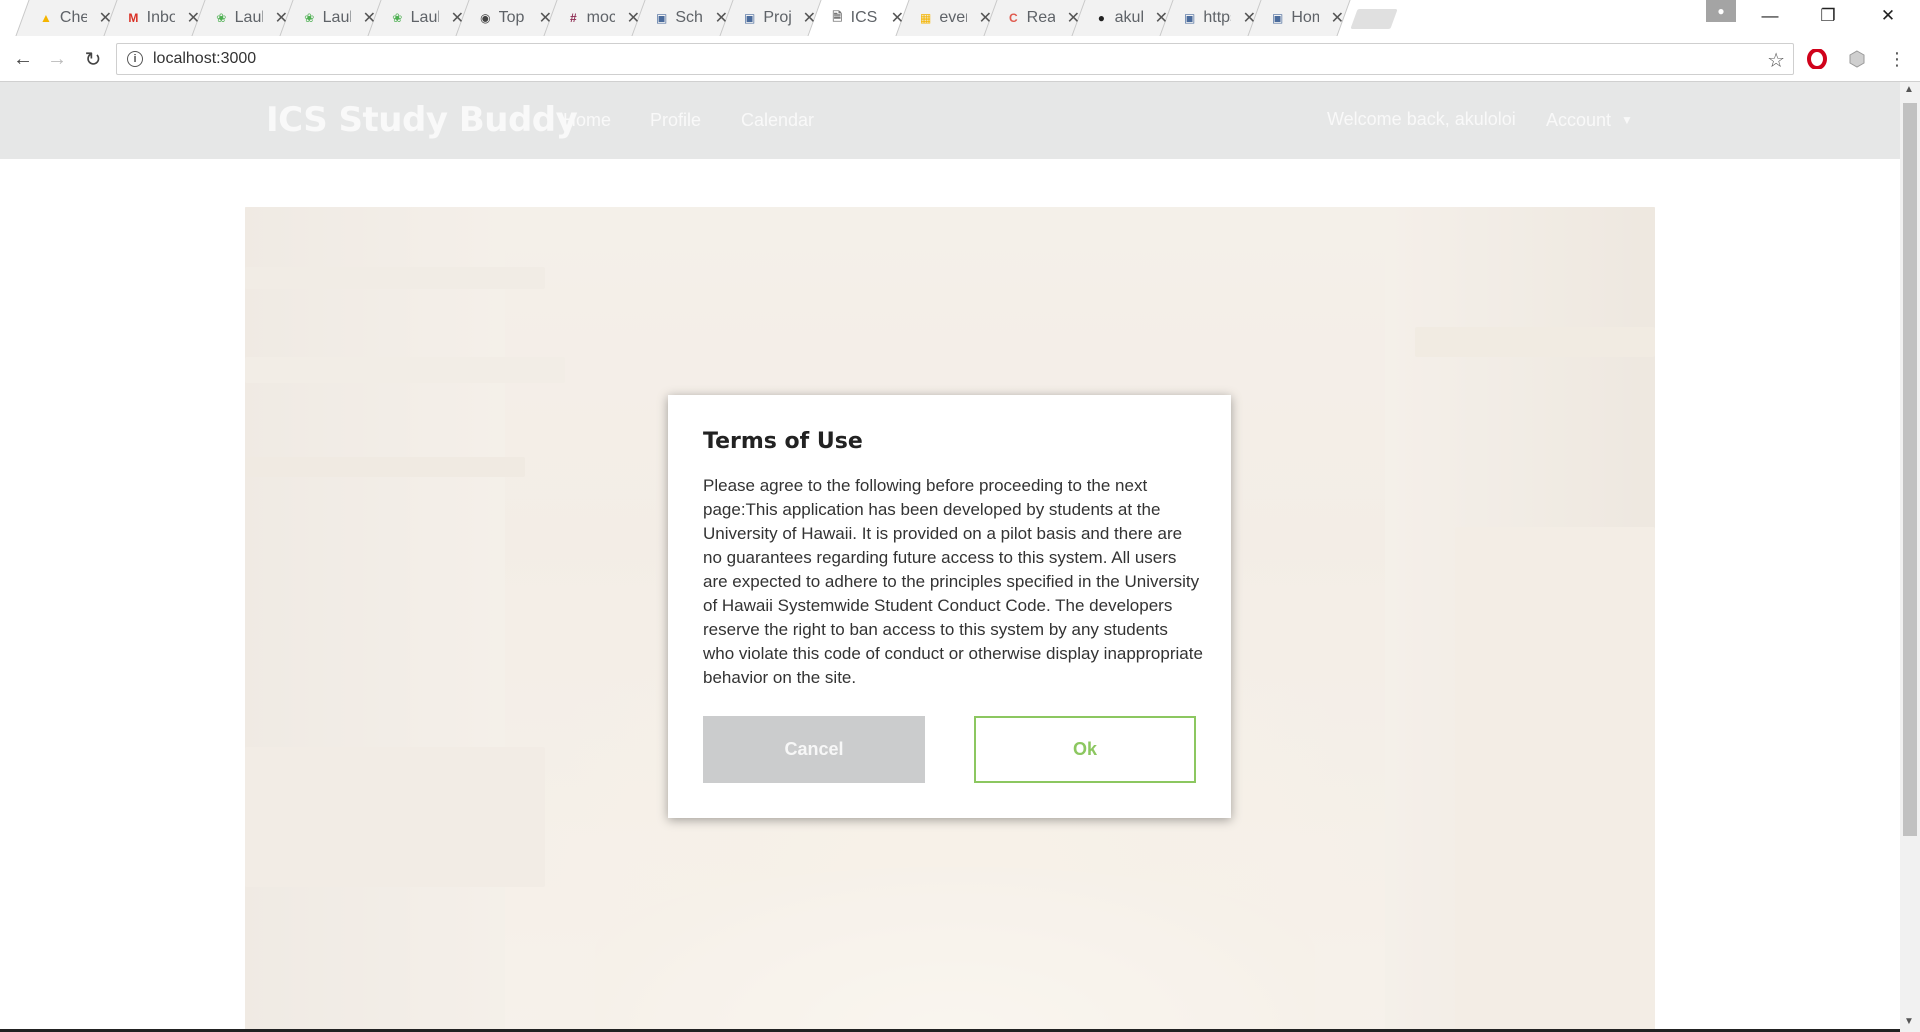 This screenshot has height=1032, width=1920. What do you see at coordinates (783, 441) in the screenshot?
I see `modal-title: Terms of Use` at bounding box center [783, 441].